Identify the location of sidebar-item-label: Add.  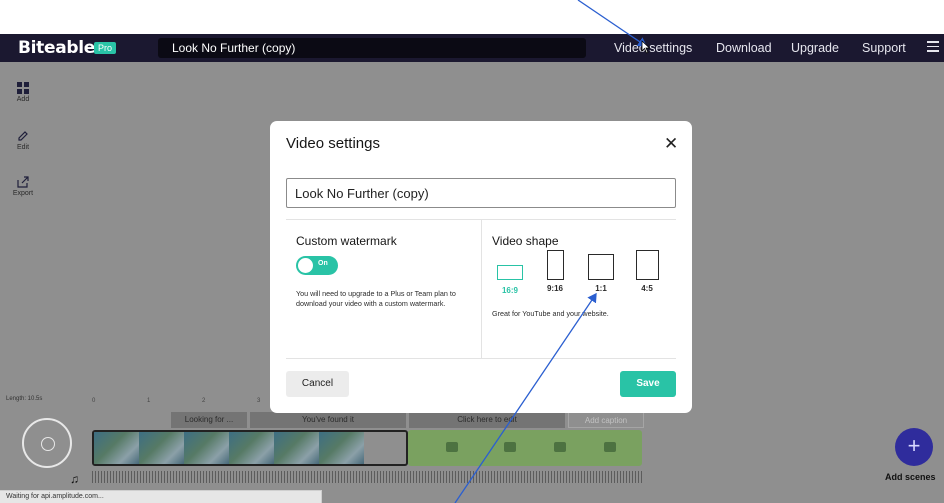
(23, 99).